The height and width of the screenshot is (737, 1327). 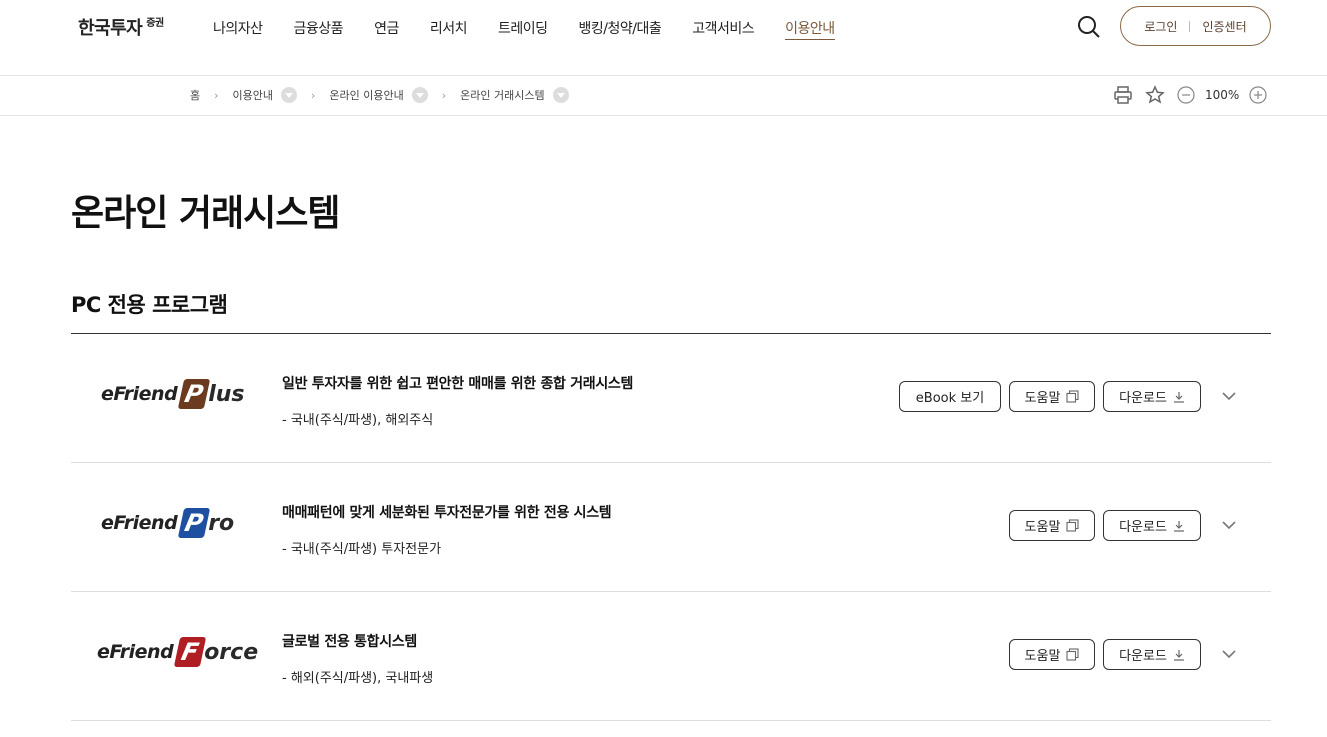 I want to click on breadcrumb: 홈 › 이용안내 › 온라인 이용안내 › 온라인 거래시스템, so click(x=379, y=95).